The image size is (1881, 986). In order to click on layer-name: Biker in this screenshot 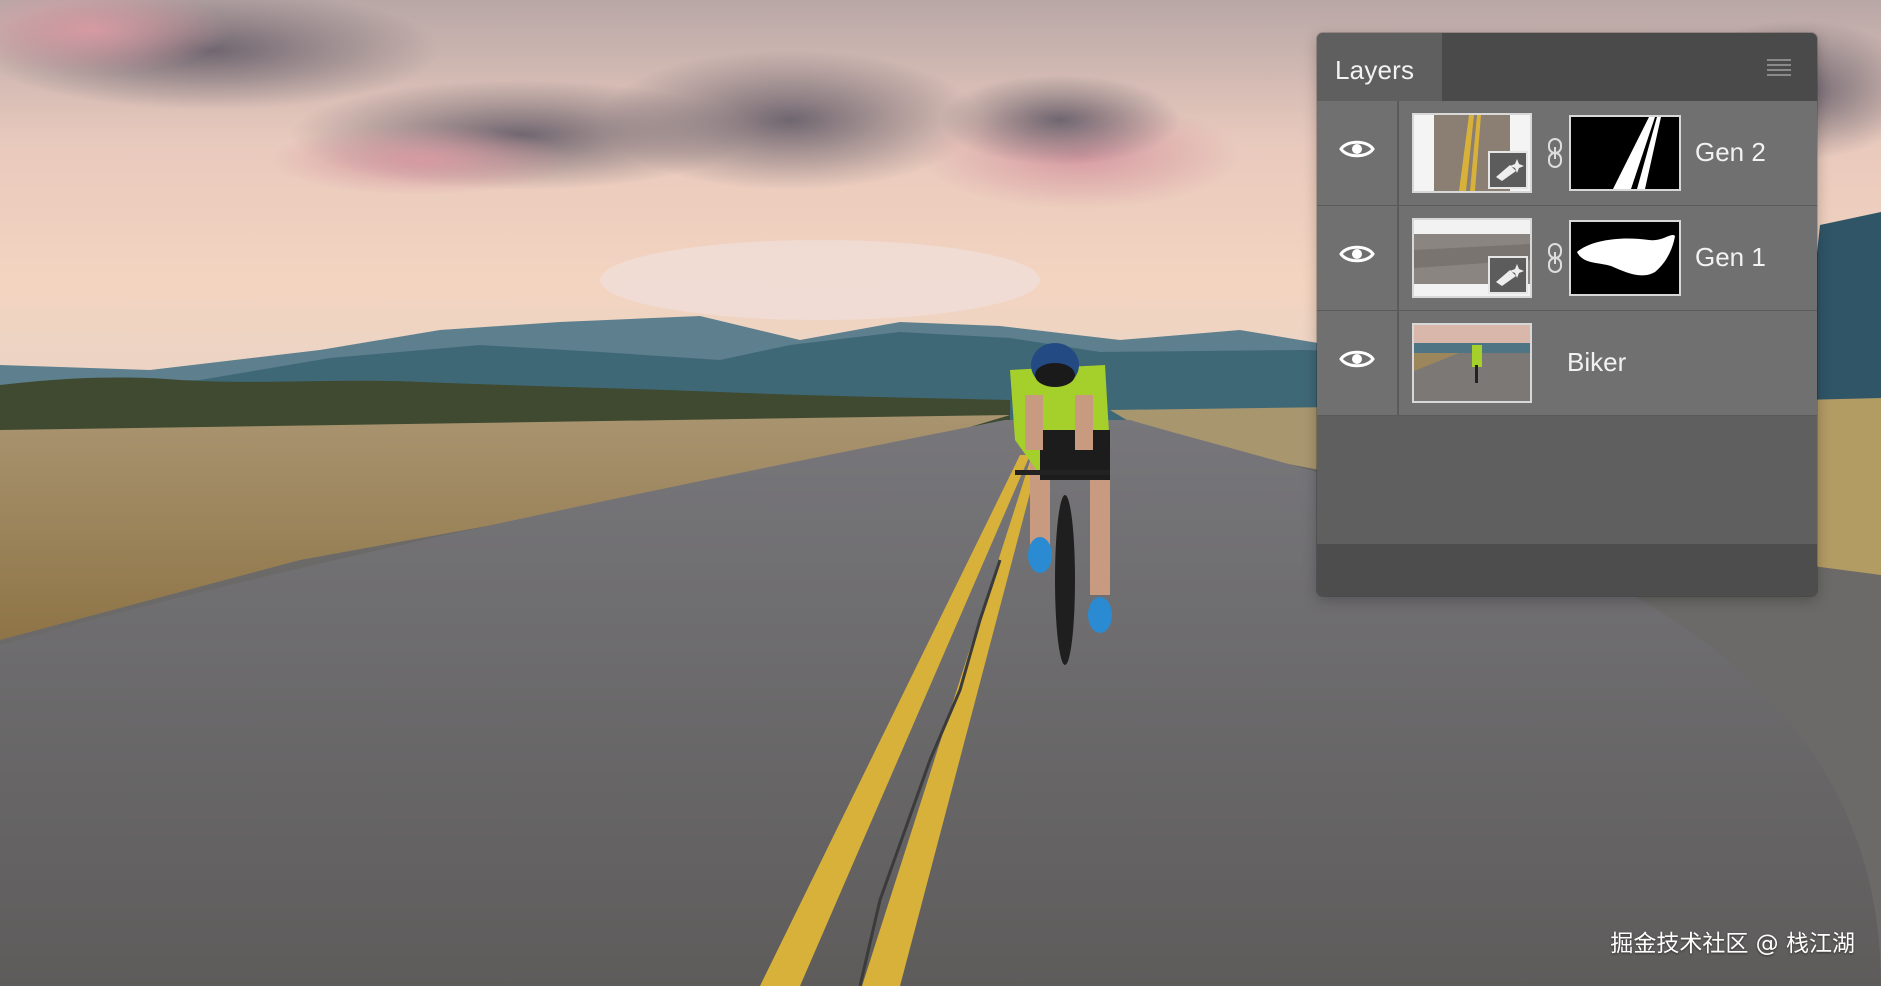, I will do `click(1596, 362)`.